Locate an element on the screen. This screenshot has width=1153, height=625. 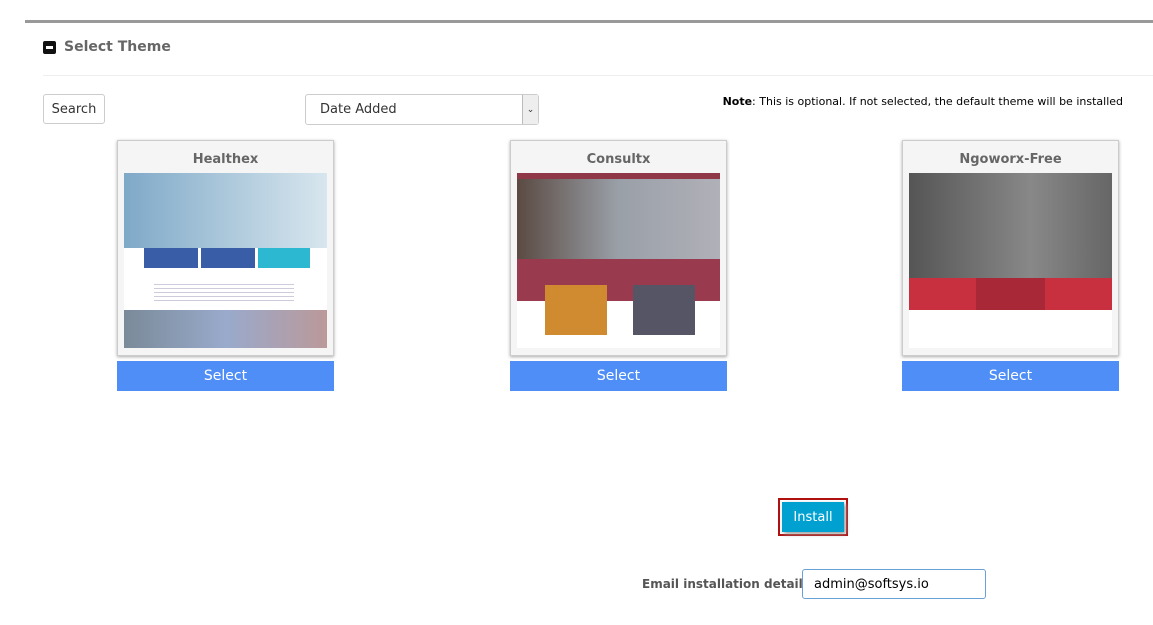
theme-name: Ngoworx-Free is located at coordinates (1010, 159).